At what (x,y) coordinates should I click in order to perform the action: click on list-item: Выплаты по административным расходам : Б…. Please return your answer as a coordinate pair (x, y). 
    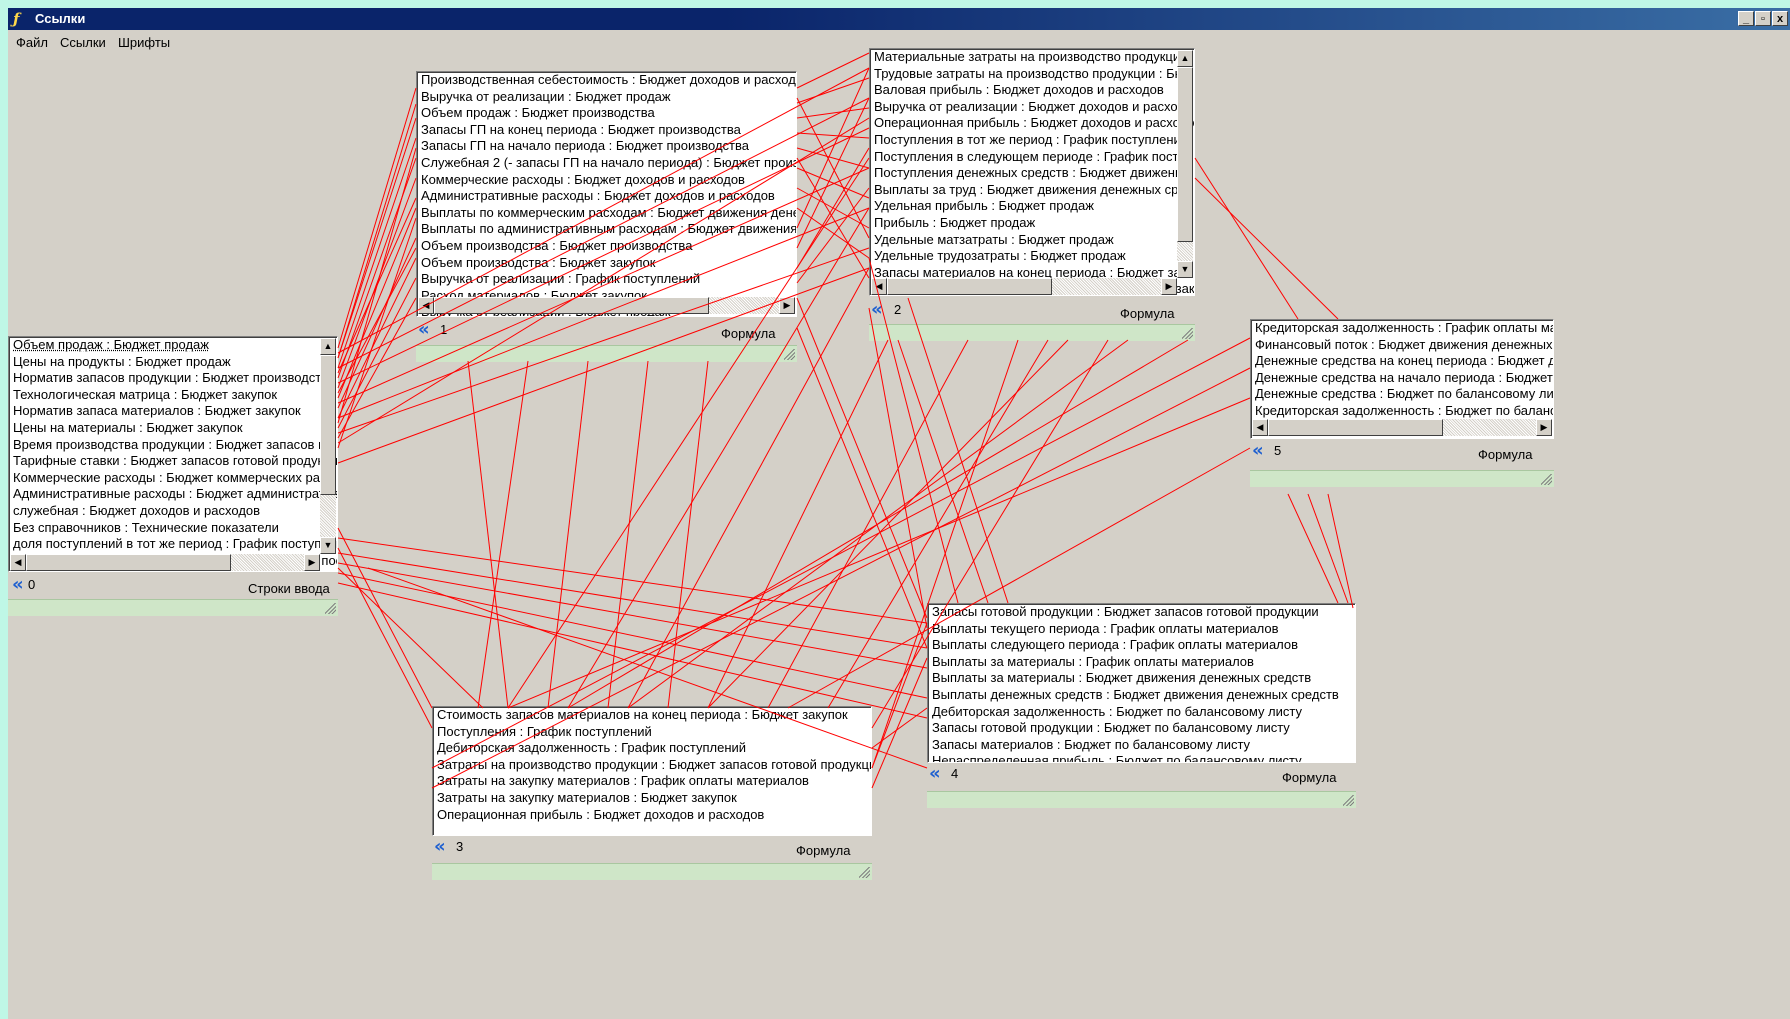
    Looking at the image, I should click on (606, 229).